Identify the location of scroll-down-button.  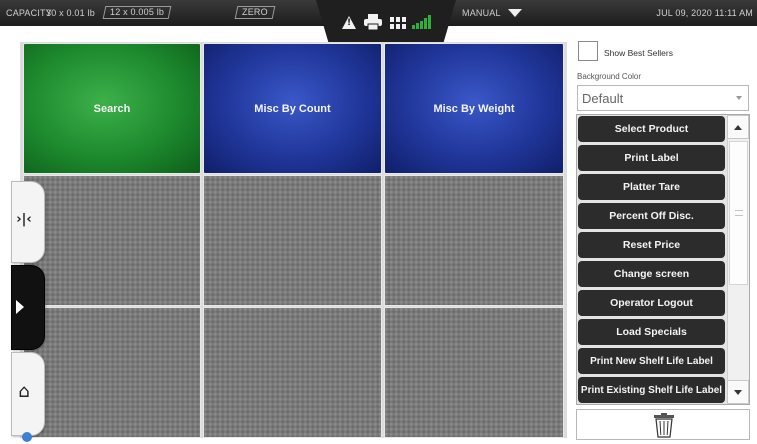
(738, 392).